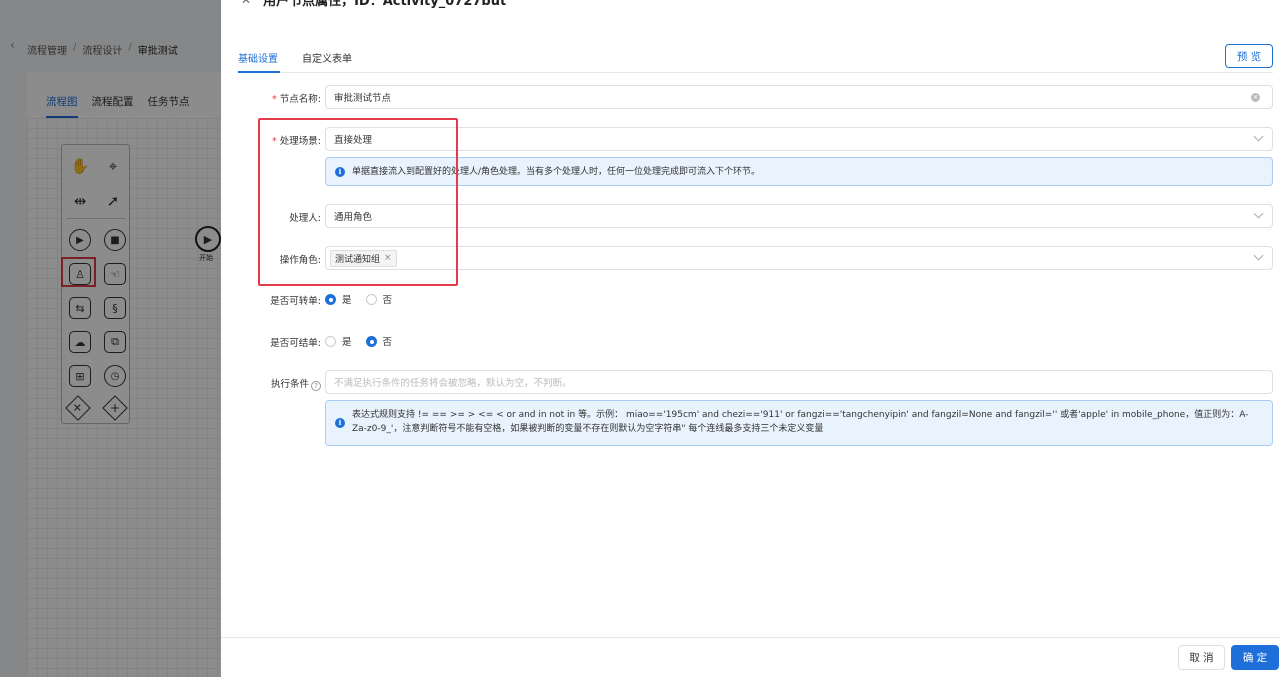 The height and width of the screenshot is (677, 1280). Describe the element at coordinates (358, 299) in the screenshot. I see `transferable-radio-group: 是 否` at that location.